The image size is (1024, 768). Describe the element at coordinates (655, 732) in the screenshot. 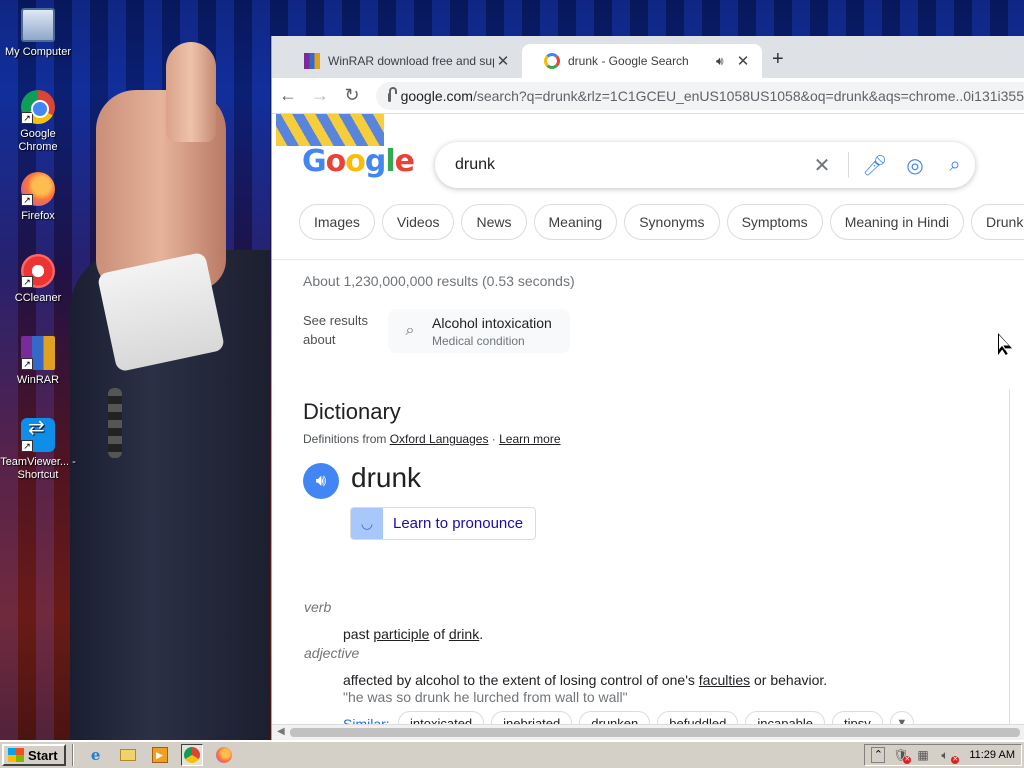

I see `scrollbar-thumb` at that location.